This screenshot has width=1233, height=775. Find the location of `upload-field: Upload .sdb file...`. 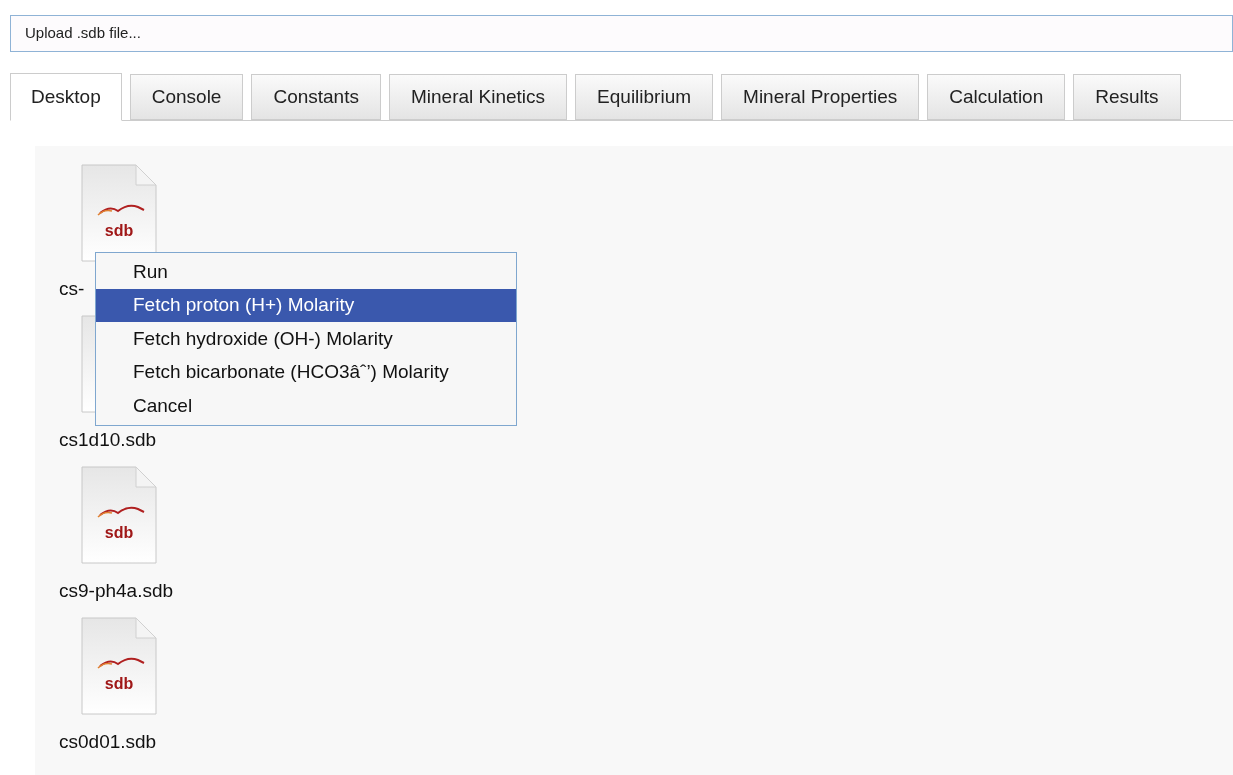

upload-field: Upload .sdb file... is located at coordinates (621, 33).